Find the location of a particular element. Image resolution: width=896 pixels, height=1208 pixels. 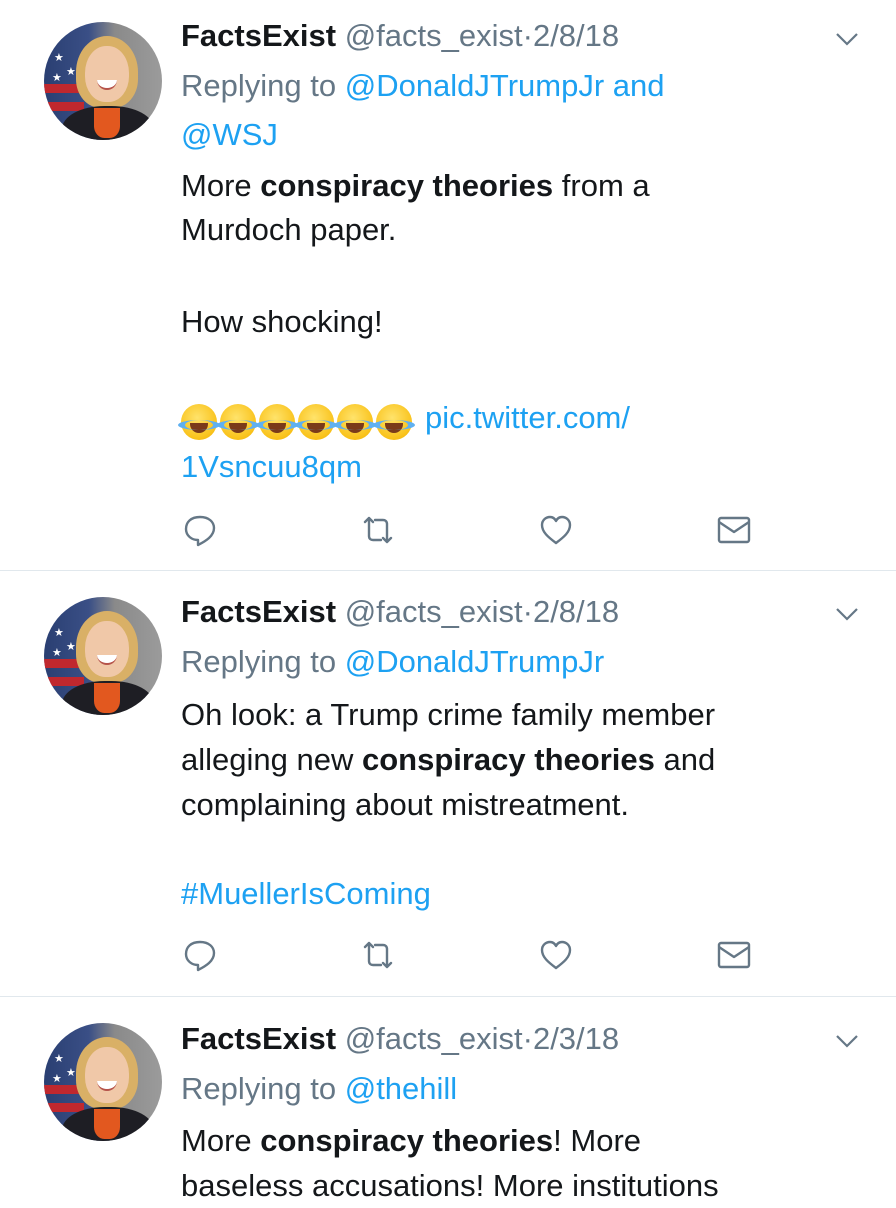

reply-context: Replying to @thehill is located at coordinates (319, 1089).